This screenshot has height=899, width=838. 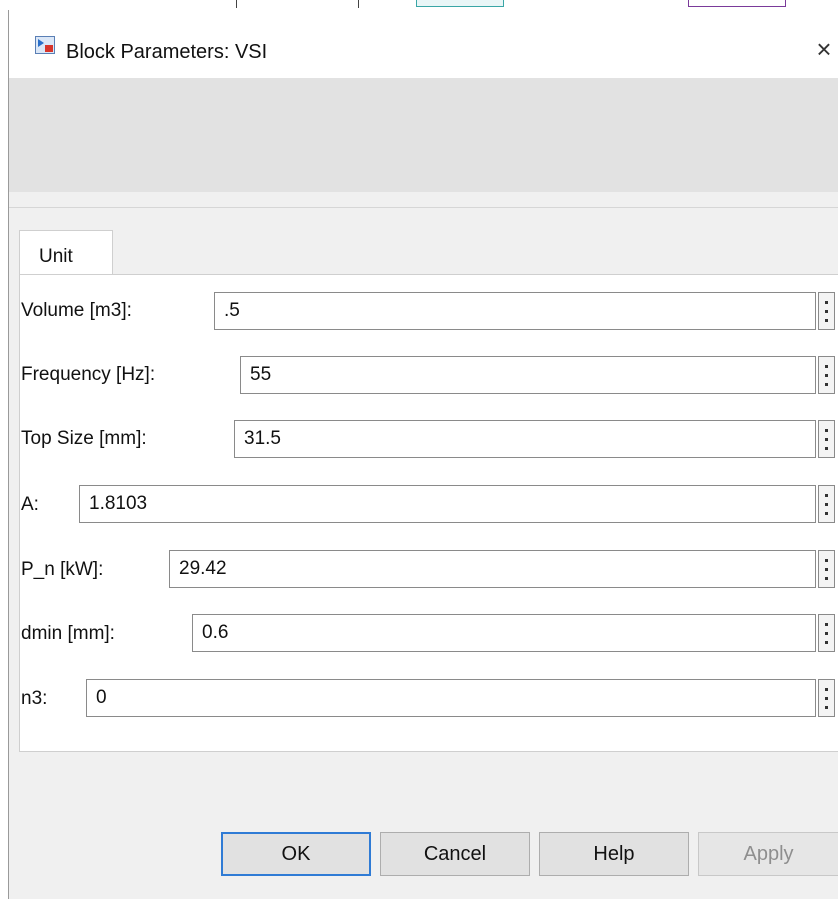 What do you see at coordinates (34, 698) in the screenshot?
I see `n3-label: n3:` at bounding box center [34, 698].